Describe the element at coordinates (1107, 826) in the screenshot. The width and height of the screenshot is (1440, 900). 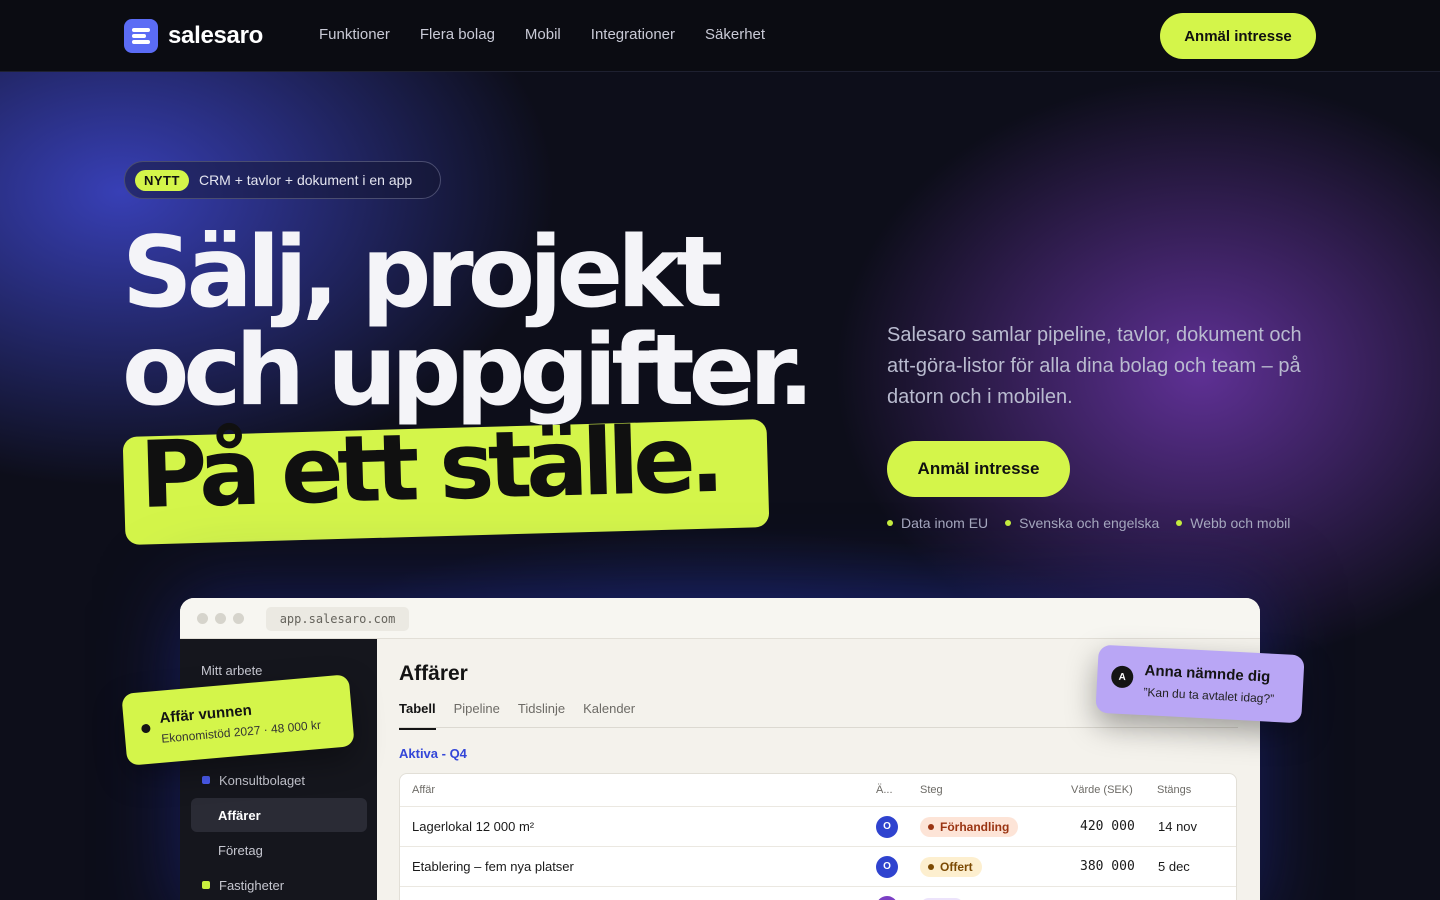
I see `deal-value: 420 000` at that location.